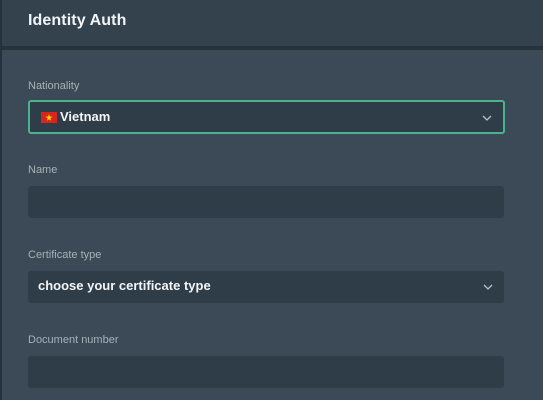 The height and width of the screenshot is (400, 543). What do you see at coordinates (49, 117) in the screenshot?
I see `vietnam-flag-icon` at bounding box center [49, 117].